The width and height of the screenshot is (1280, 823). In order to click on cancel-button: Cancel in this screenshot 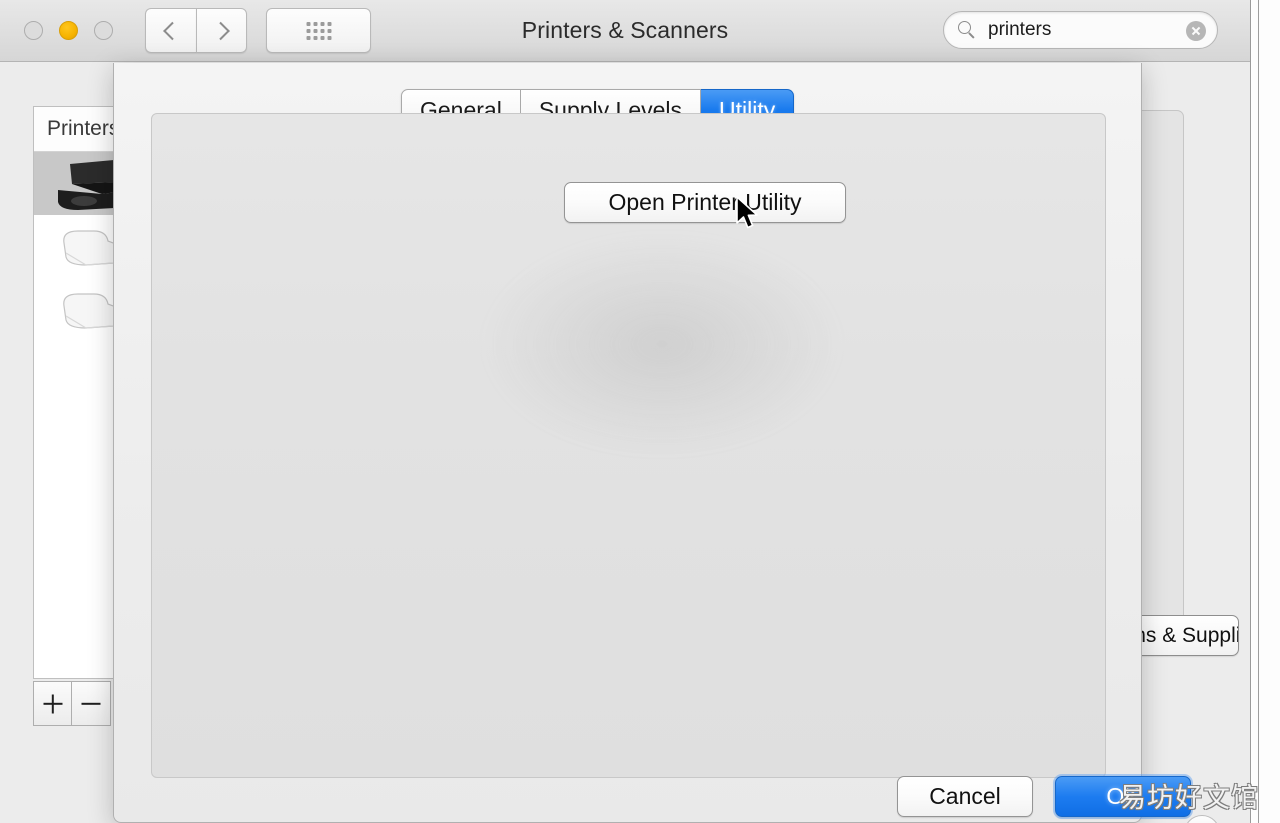, I will do `click(965, 796)`.